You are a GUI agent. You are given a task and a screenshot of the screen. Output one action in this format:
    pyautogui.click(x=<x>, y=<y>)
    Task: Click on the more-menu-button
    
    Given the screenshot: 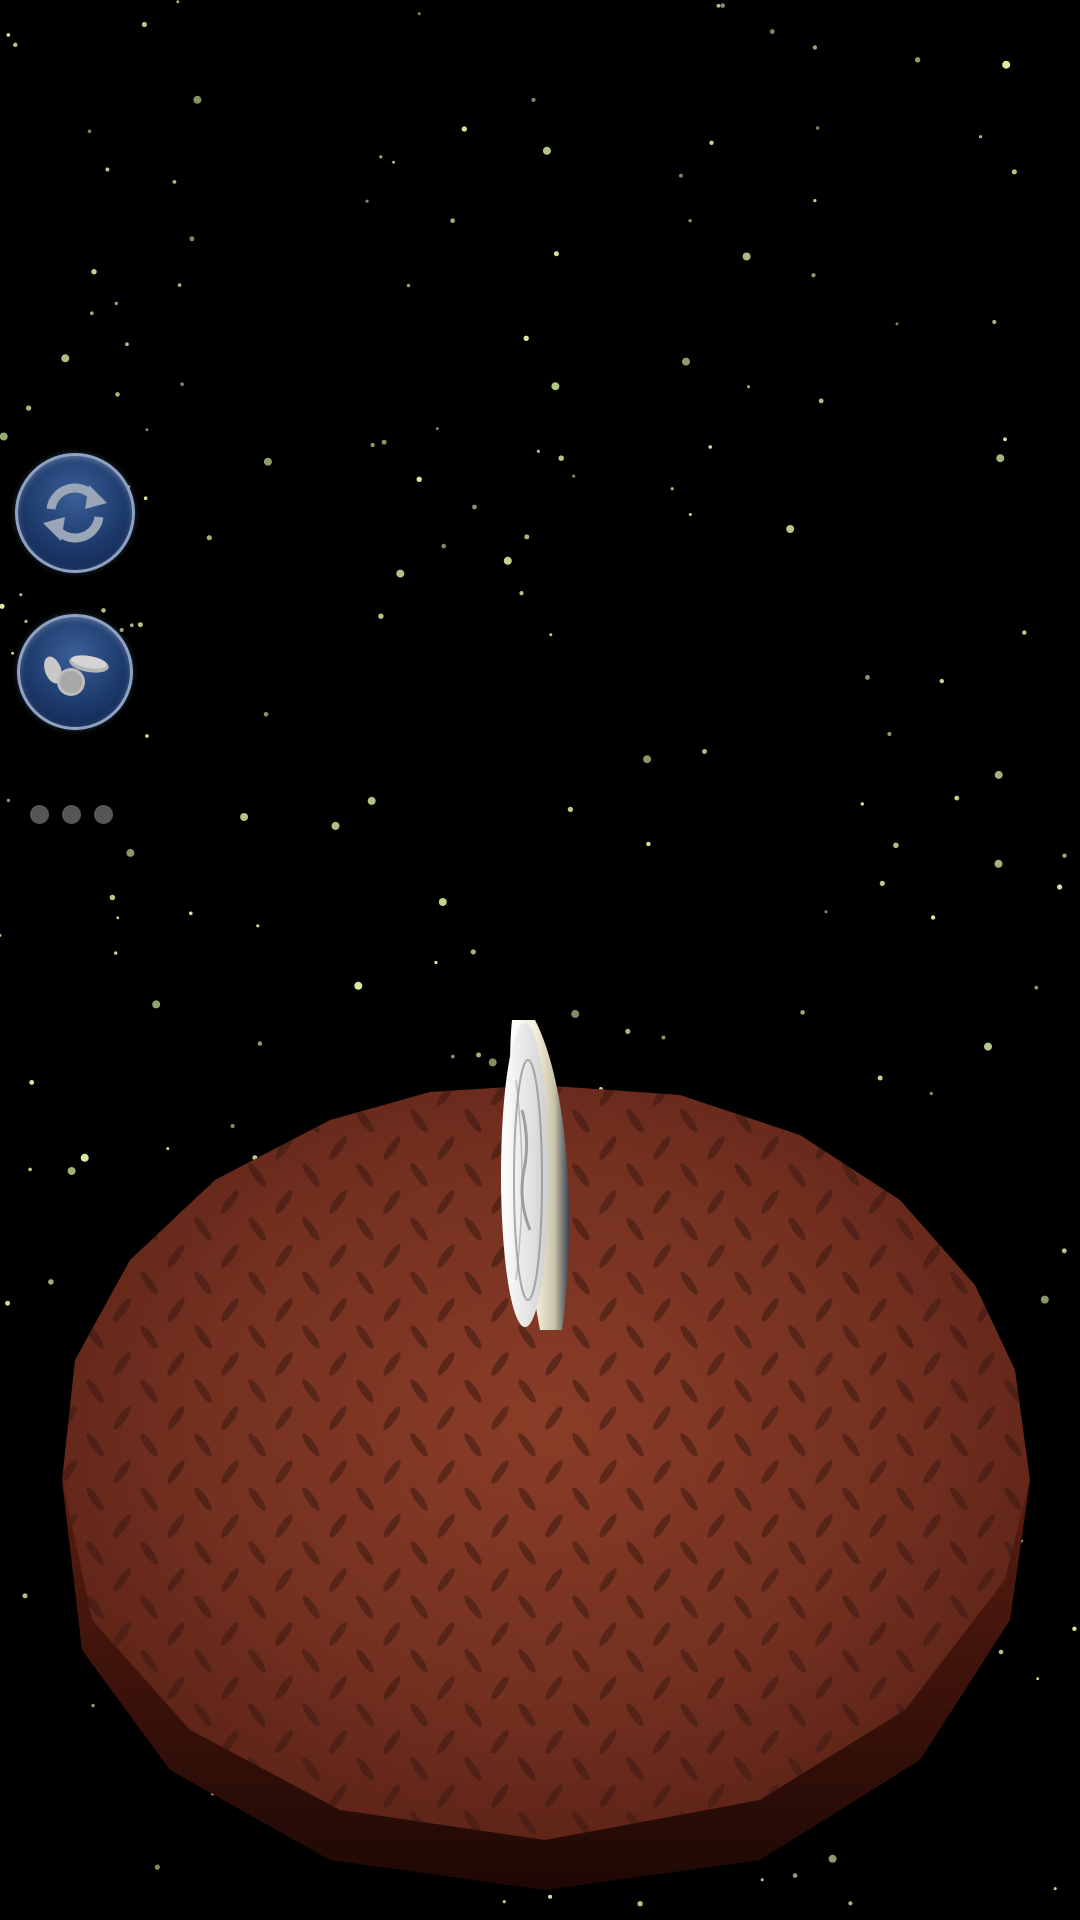 What is the action you would take?
    pyautogui.click(x=76, y=814)
    